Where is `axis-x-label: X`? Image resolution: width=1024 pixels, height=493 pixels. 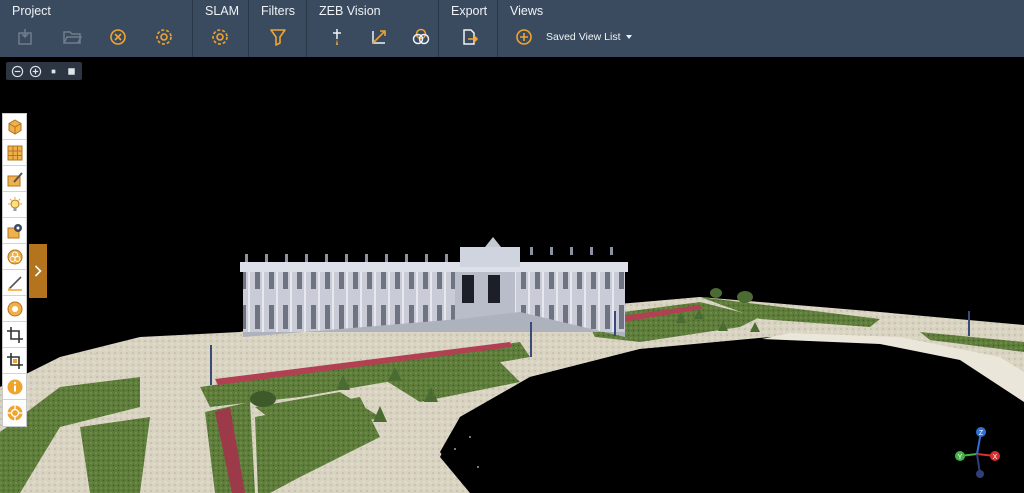 axis-x-label: X is located at coordinates (995, 457).